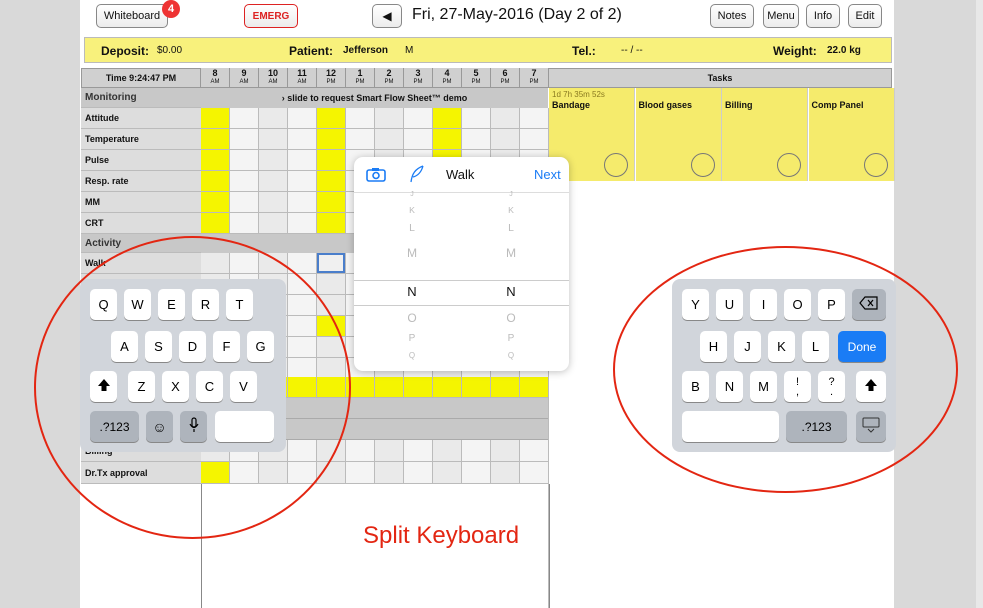  Describe the element at coordinates (732, 16) in the screenshot. I see `notes-button: Notes` at that location.